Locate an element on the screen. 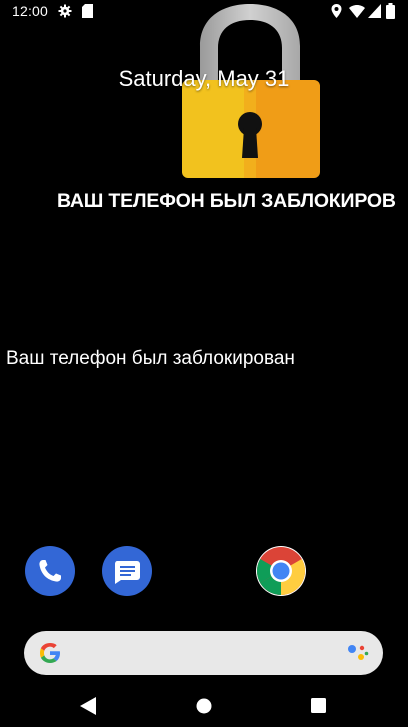  battery-icon is located at coordinates (390, 13).